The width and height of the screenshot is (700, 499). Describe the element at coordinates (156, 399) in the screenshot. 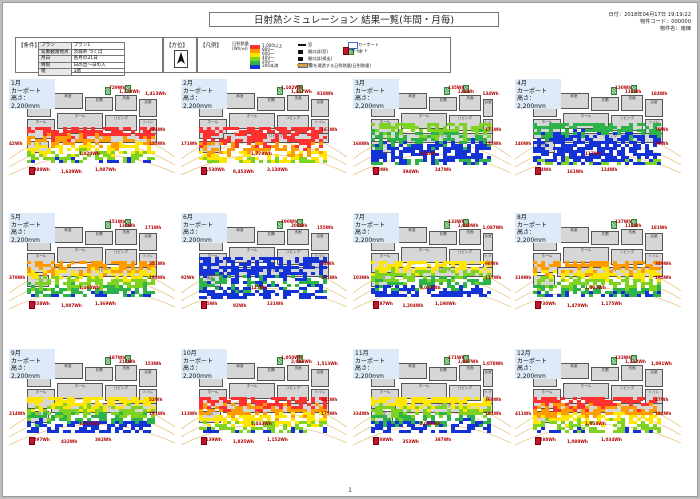

I see `heat-value-label: 52Wh` at that location.